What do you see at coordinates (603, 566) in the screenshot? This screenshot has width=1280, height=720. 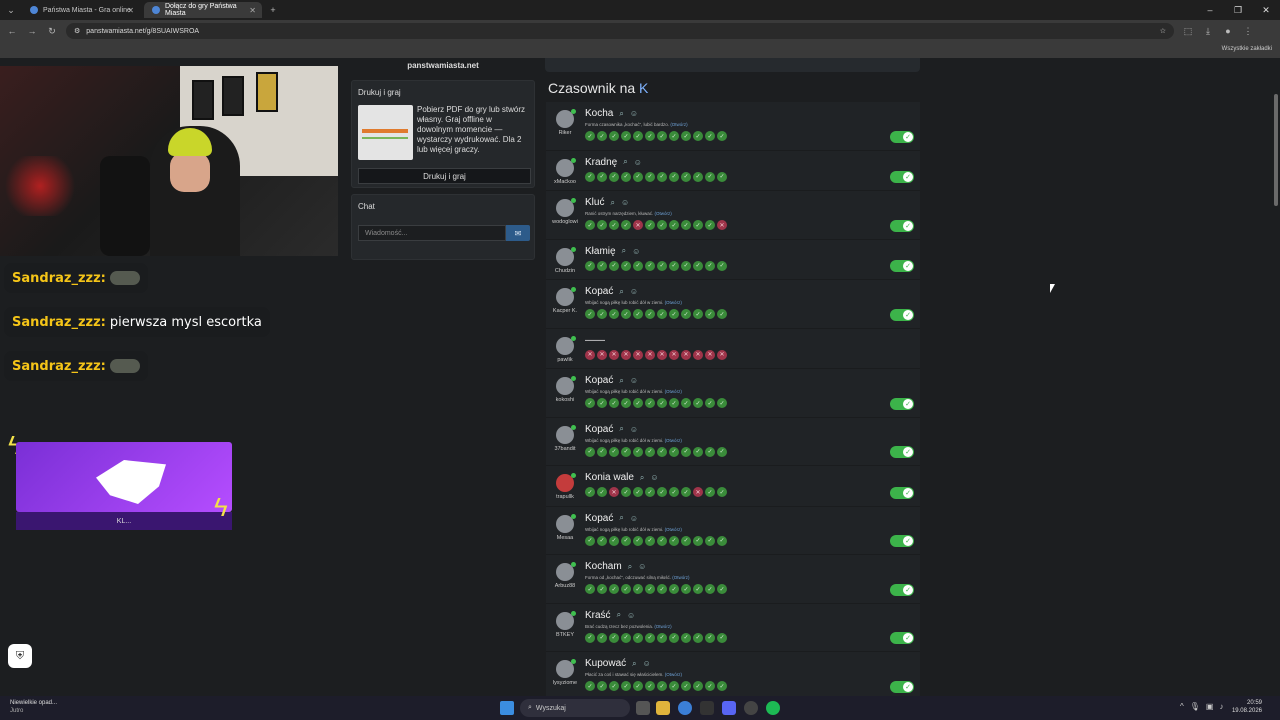 I see `answer-word-text: Kocham` at bounding box center [603, 566].